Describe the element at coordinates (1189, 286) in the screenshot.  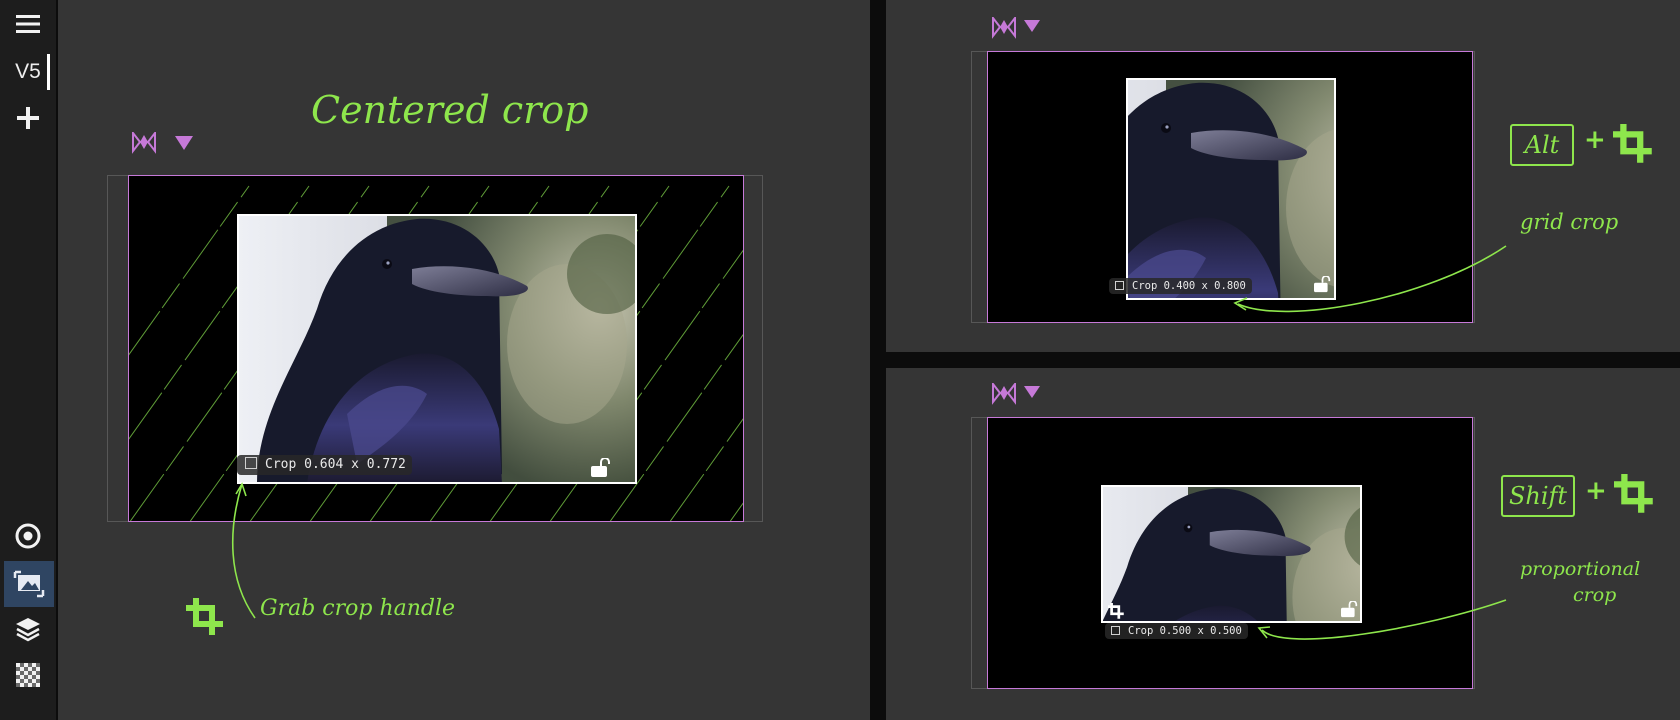
I see `crop-label-text: Crop 0.400 x 0.800` at that location.